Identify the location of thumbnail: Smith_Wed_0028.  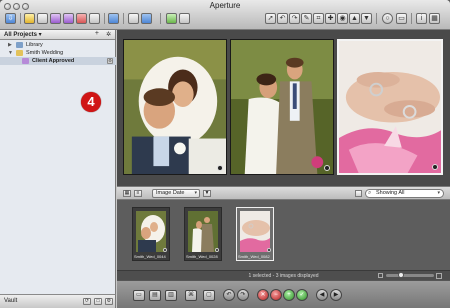
(203, 234).